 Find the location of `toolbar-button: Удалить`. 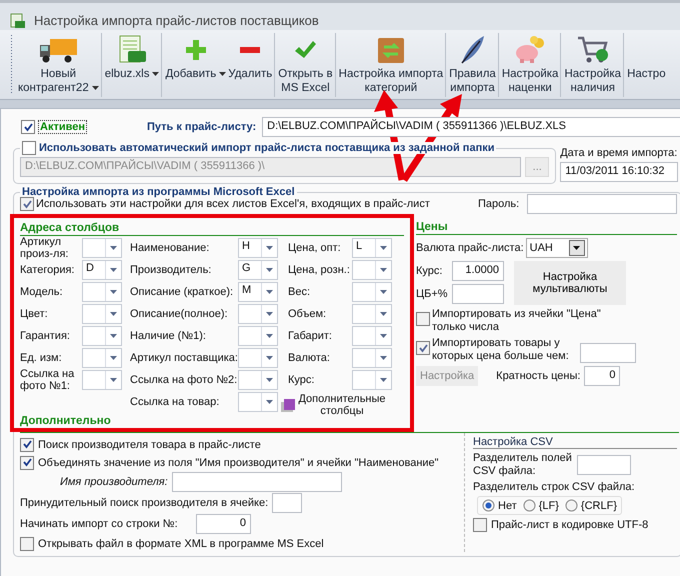

toolbar-button: Удалить is located at coordinates (251, 65).